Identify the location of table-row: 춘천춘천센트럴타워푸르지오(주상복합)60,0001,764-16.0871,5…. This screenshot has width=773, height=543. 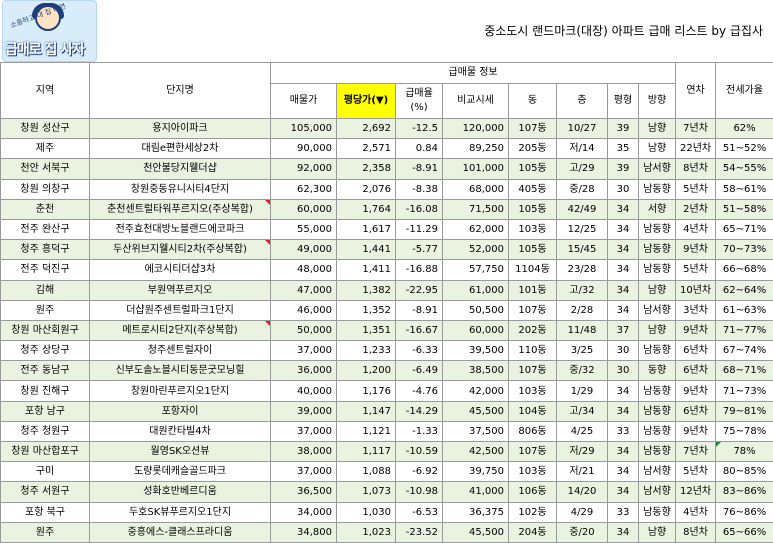
(387, 209).